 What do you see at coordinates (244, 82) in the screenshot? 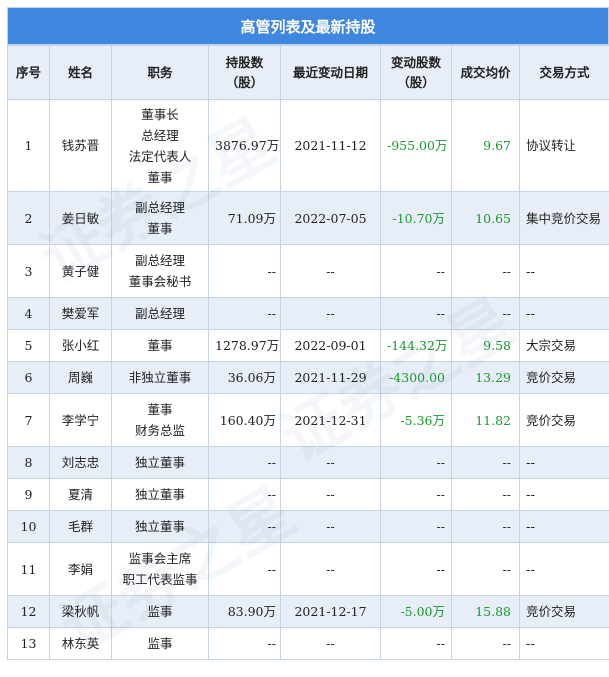
I see `header-holding-line2: （股）` at bounding box center [244, 82].